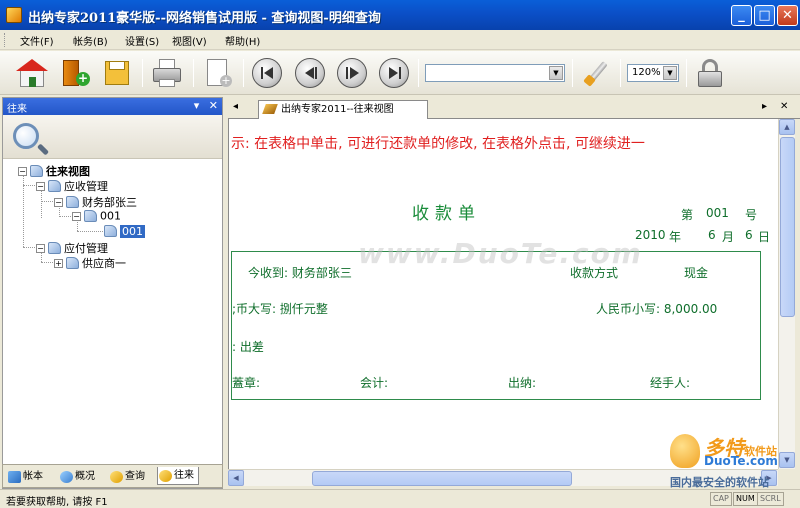 This screenshot has width=800, height=508. I want to click on maximize-button: □, so click(764, 15).